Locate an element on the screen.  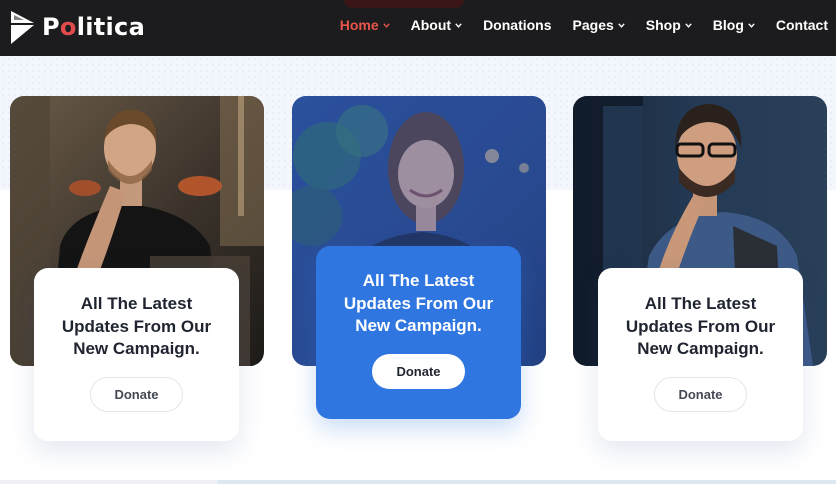
nav-item-donations: Donations is located at coordinates (517, 25).